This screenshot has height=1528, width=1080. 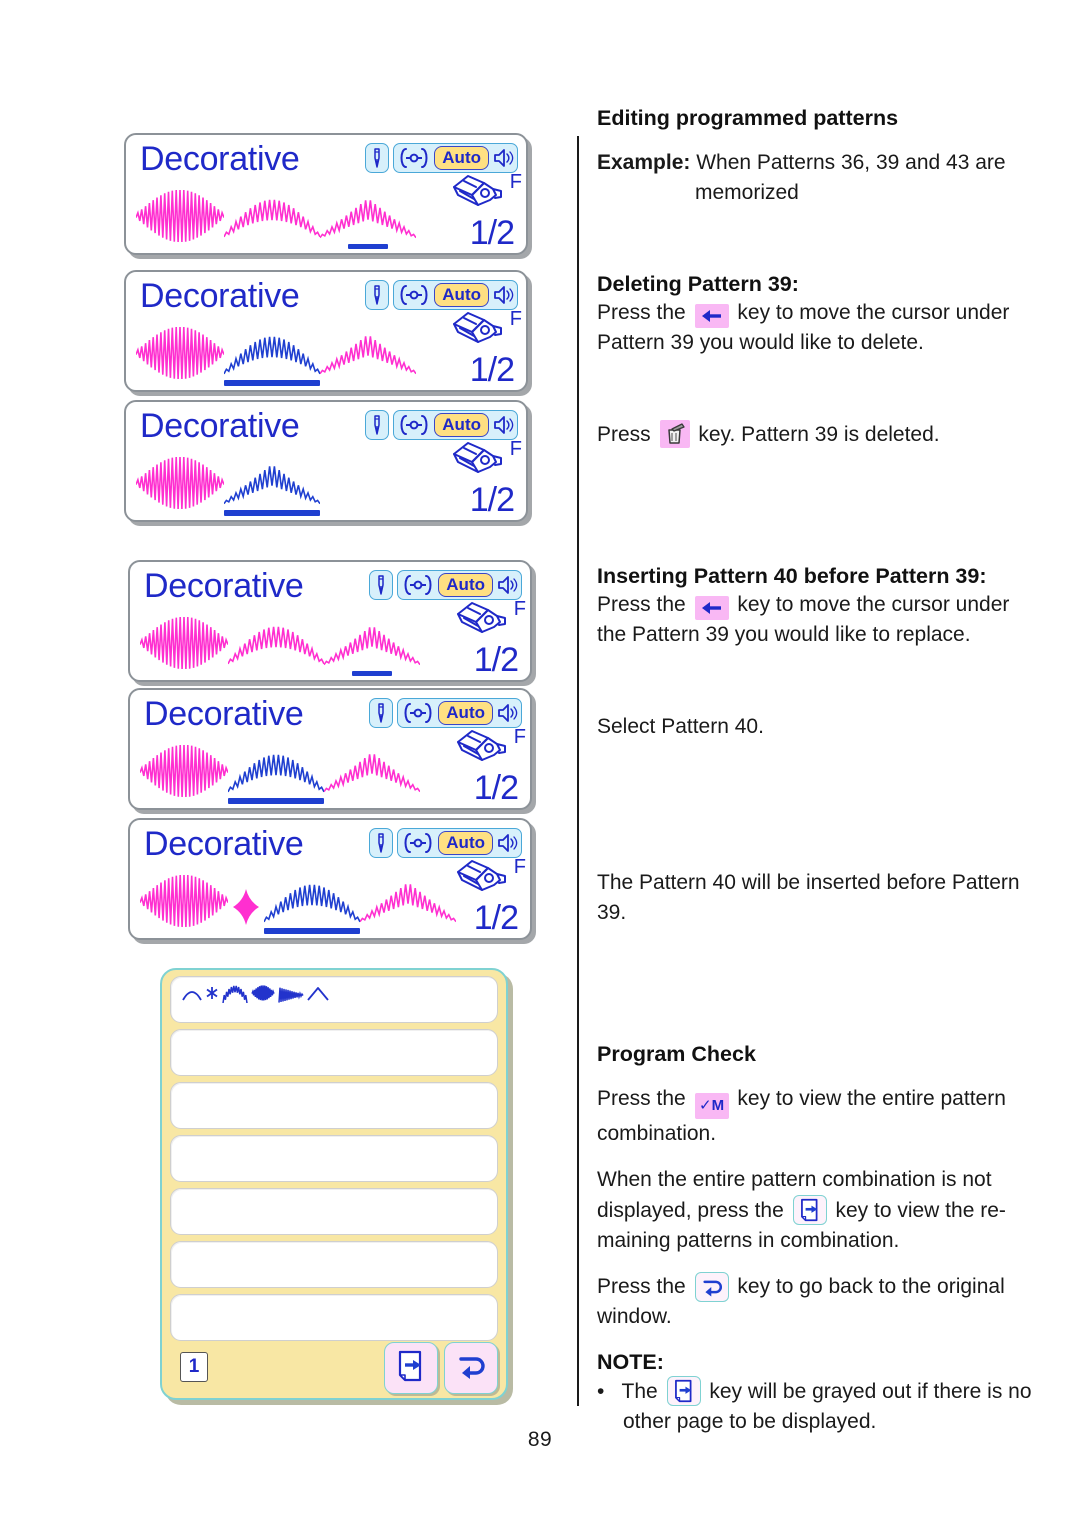 I want to click on delete-line3-prefix: Press, so click(x=624, y=434).